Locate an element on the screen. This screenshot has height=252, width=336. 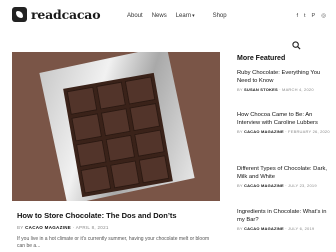
nav-about: About is located at coordinates (135, 16).